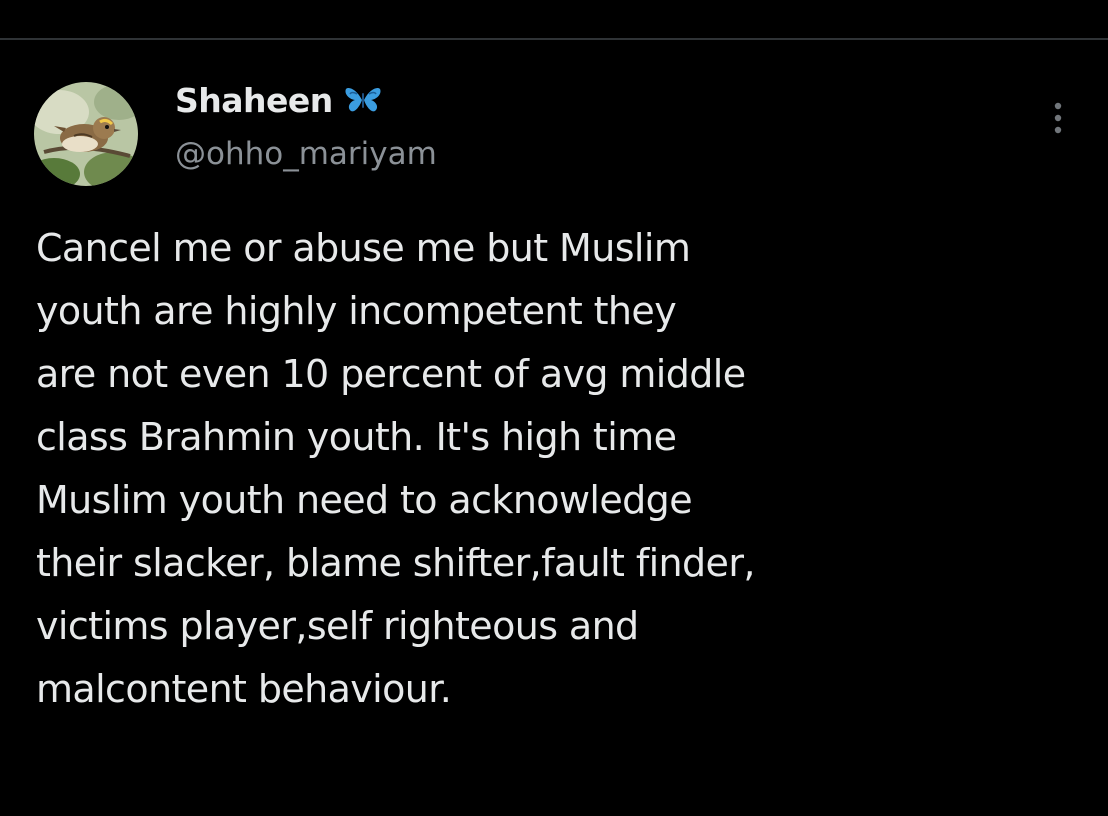 This screenshot has width=1108, height=816. I want to click on avatar, so click(86, 134).